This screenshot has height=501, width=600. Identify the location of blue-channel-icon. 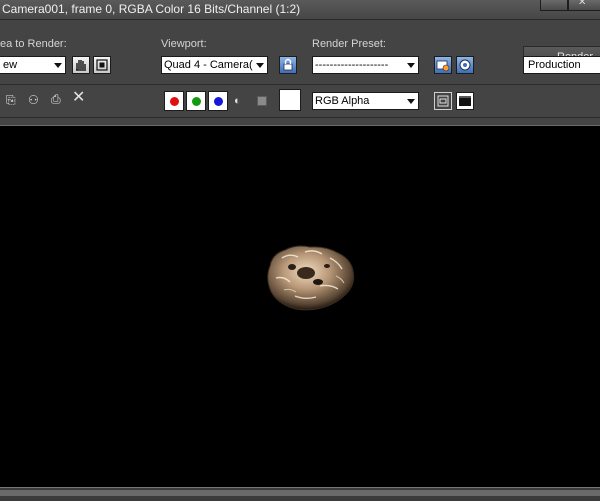
(218, 101).